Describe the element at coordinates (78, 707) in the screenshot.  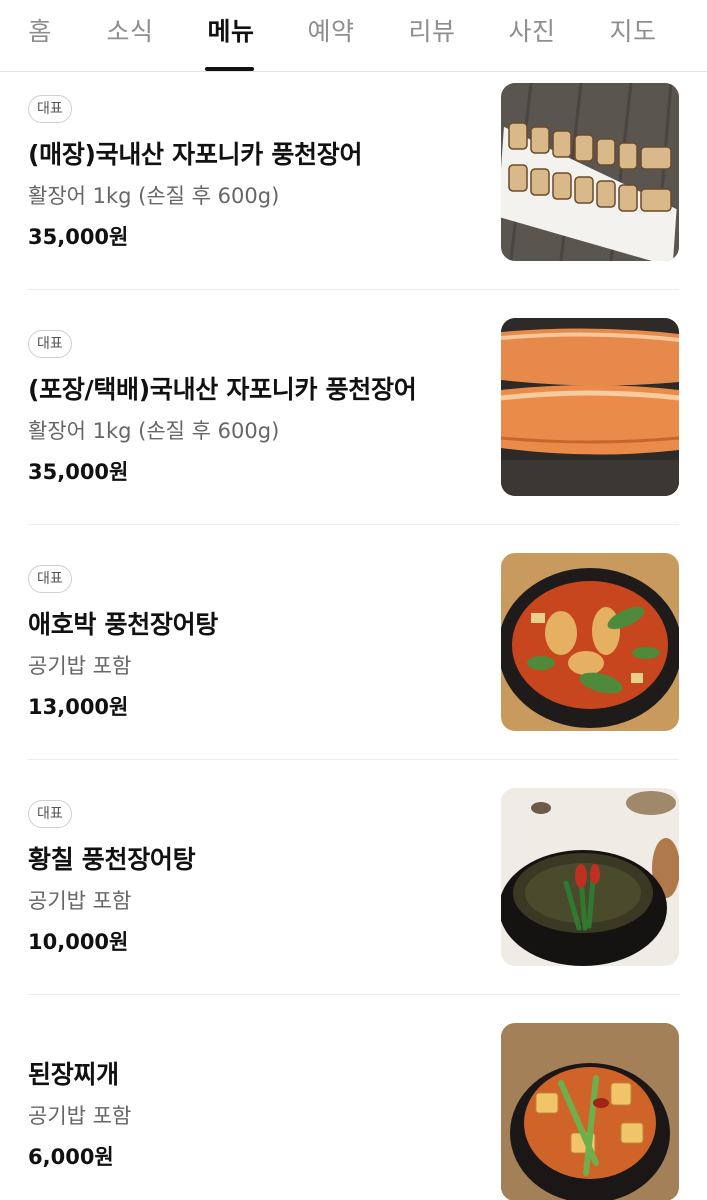
I see `menu-item-price: 13,000원` at that location.